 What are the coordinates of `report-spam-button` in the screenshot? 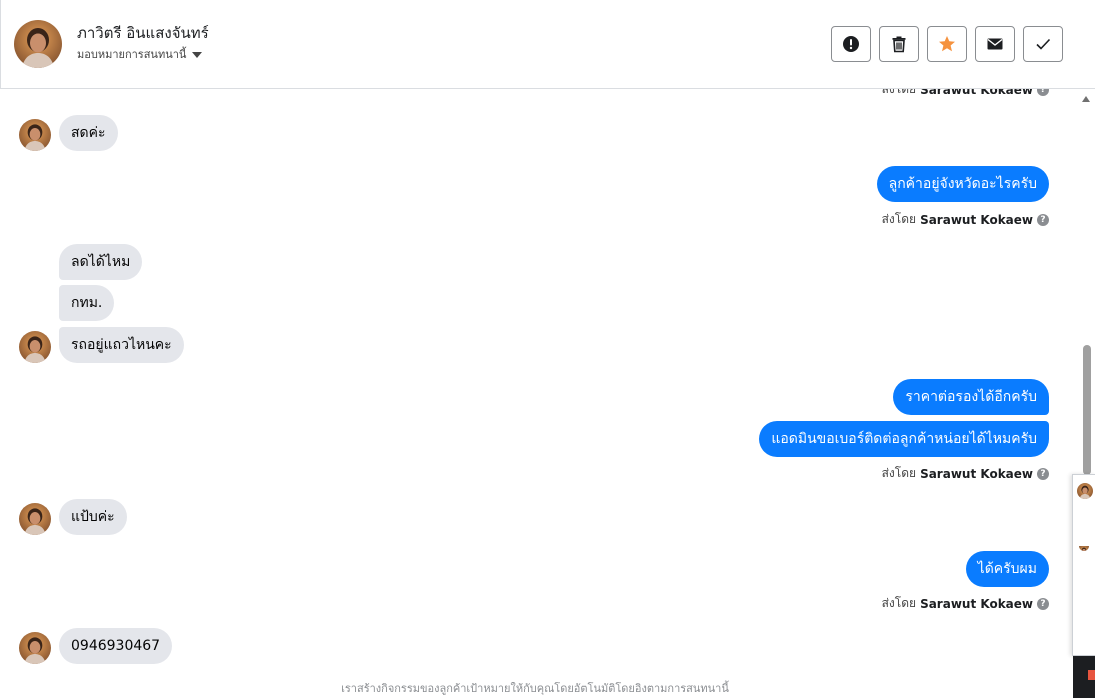 It's located at (851, 44).